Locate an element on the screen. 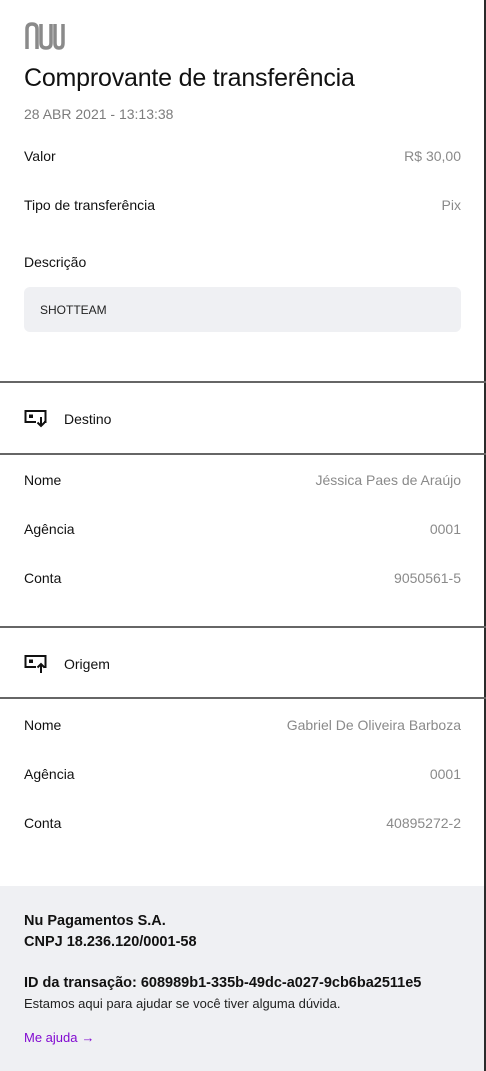 The image size is (486, 1071). origem-nome-row: Nome Gabriel De Oliveira Barboza is located at coordinates (242, 725).